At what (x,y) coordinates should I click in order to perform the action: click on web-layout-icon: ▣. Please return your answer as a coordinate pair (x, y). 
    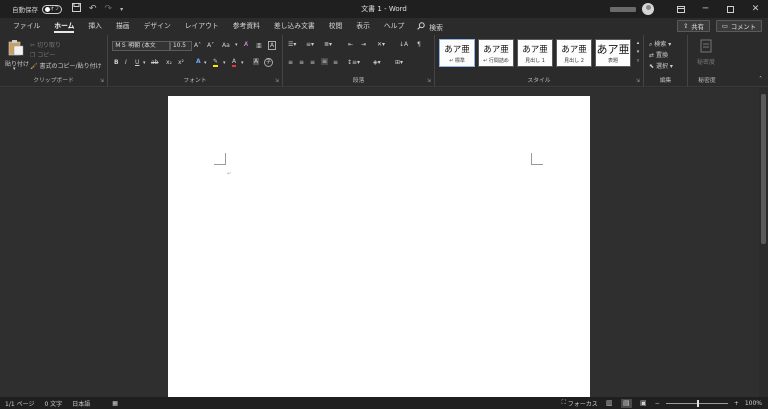
    Looking at the image, I should click on (643, 403).